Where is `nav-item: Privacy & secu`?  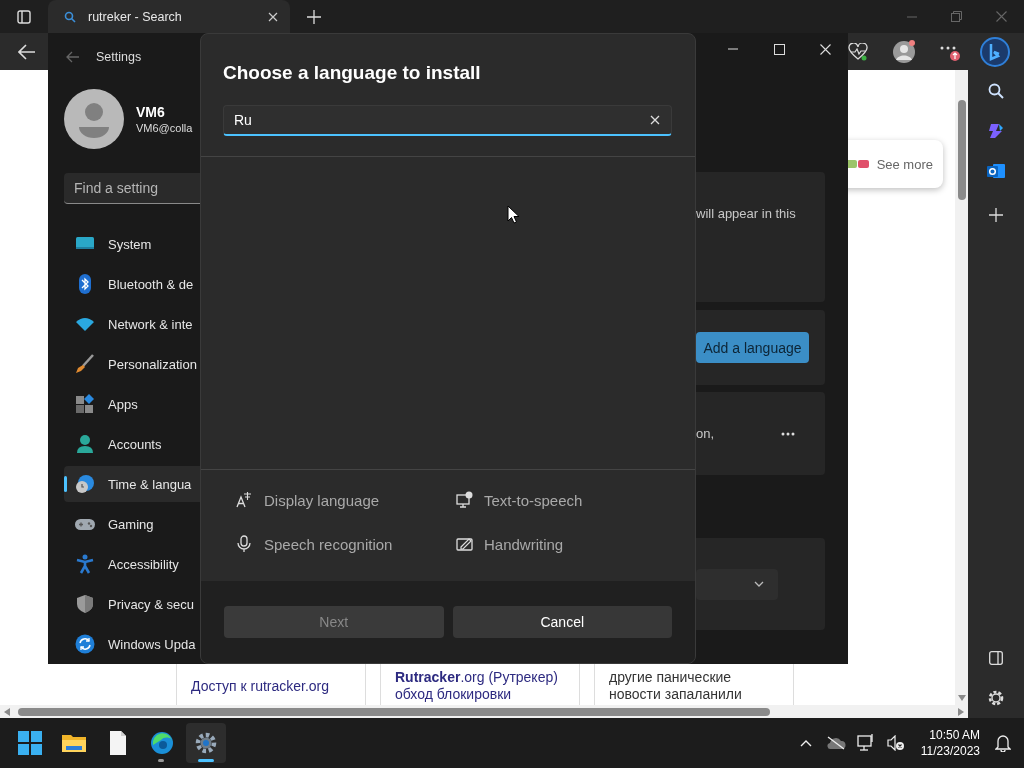
nav-item: Privacy & secu is located at coordinates (132, 604).